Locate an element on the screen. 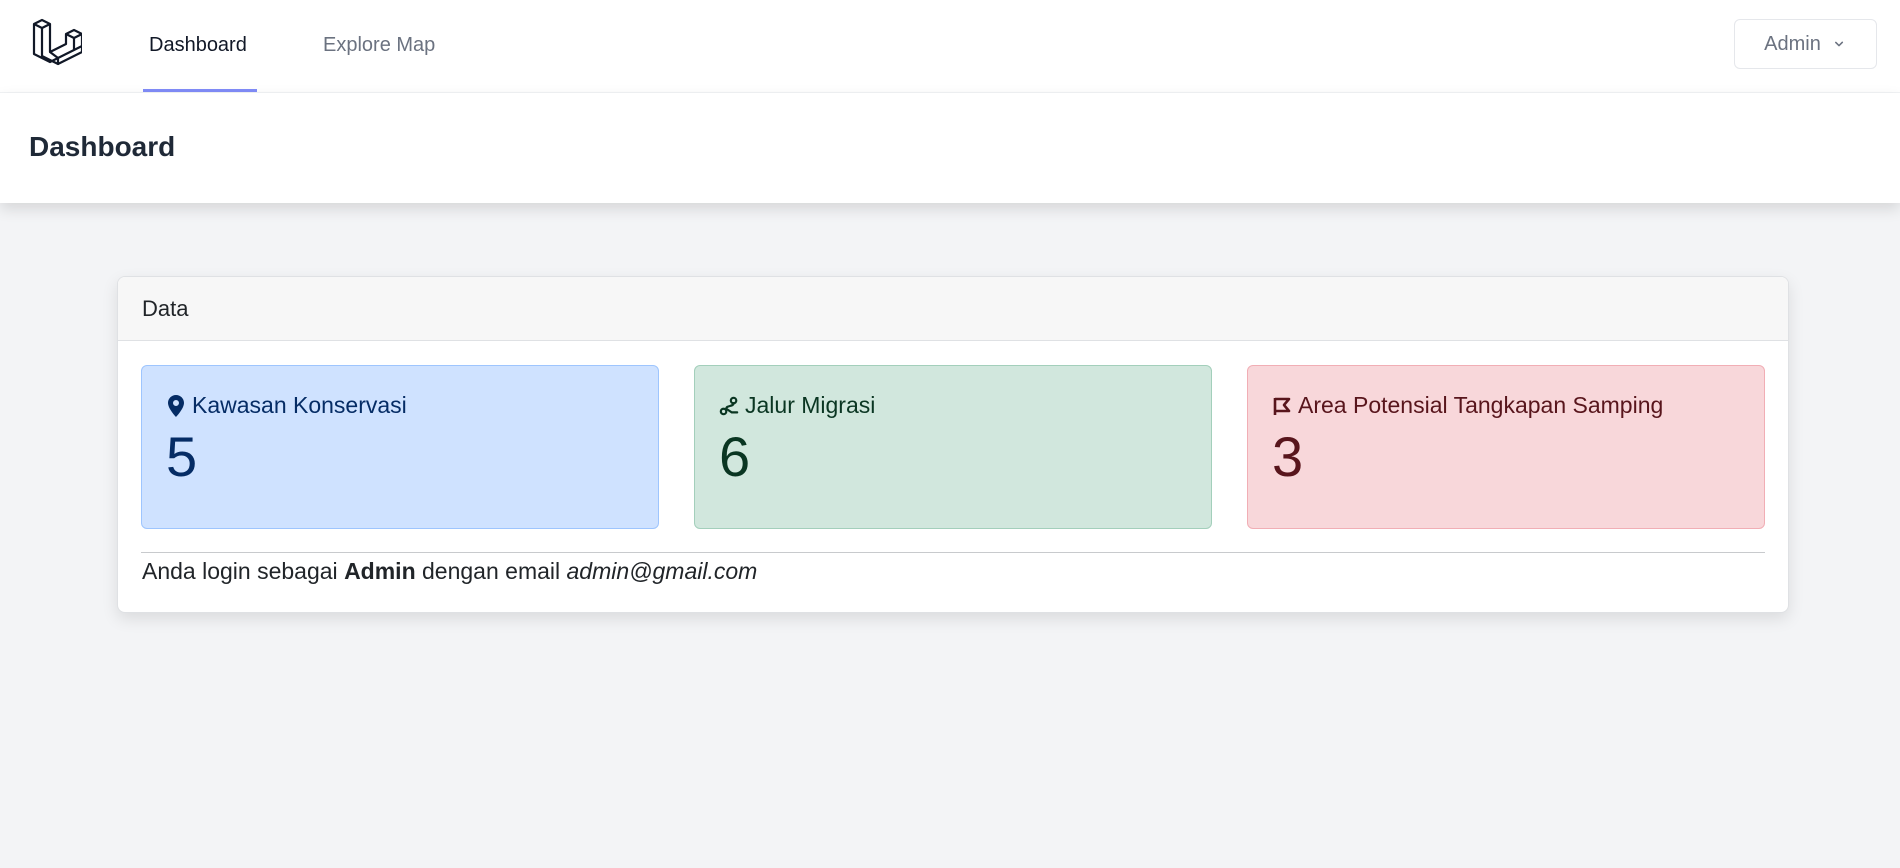  tile-label: Jalur Migrasi is located at coordinates (810, 405).